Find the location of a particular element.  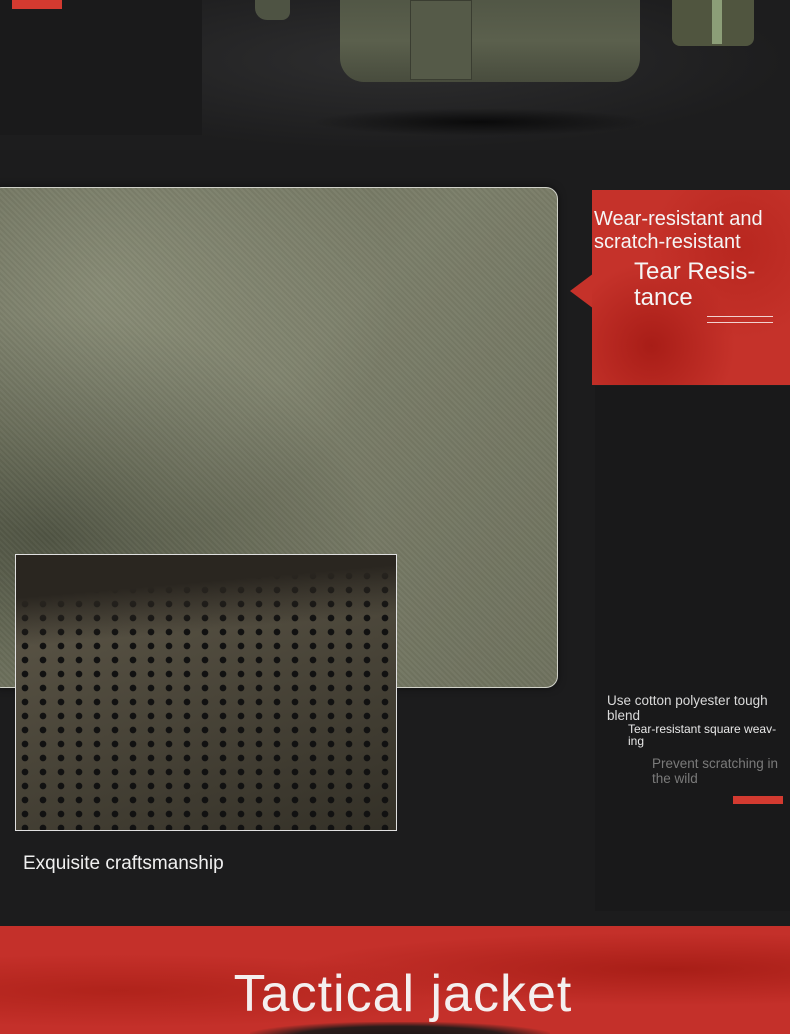

jacket-hem is located at coordinates (490, 41).